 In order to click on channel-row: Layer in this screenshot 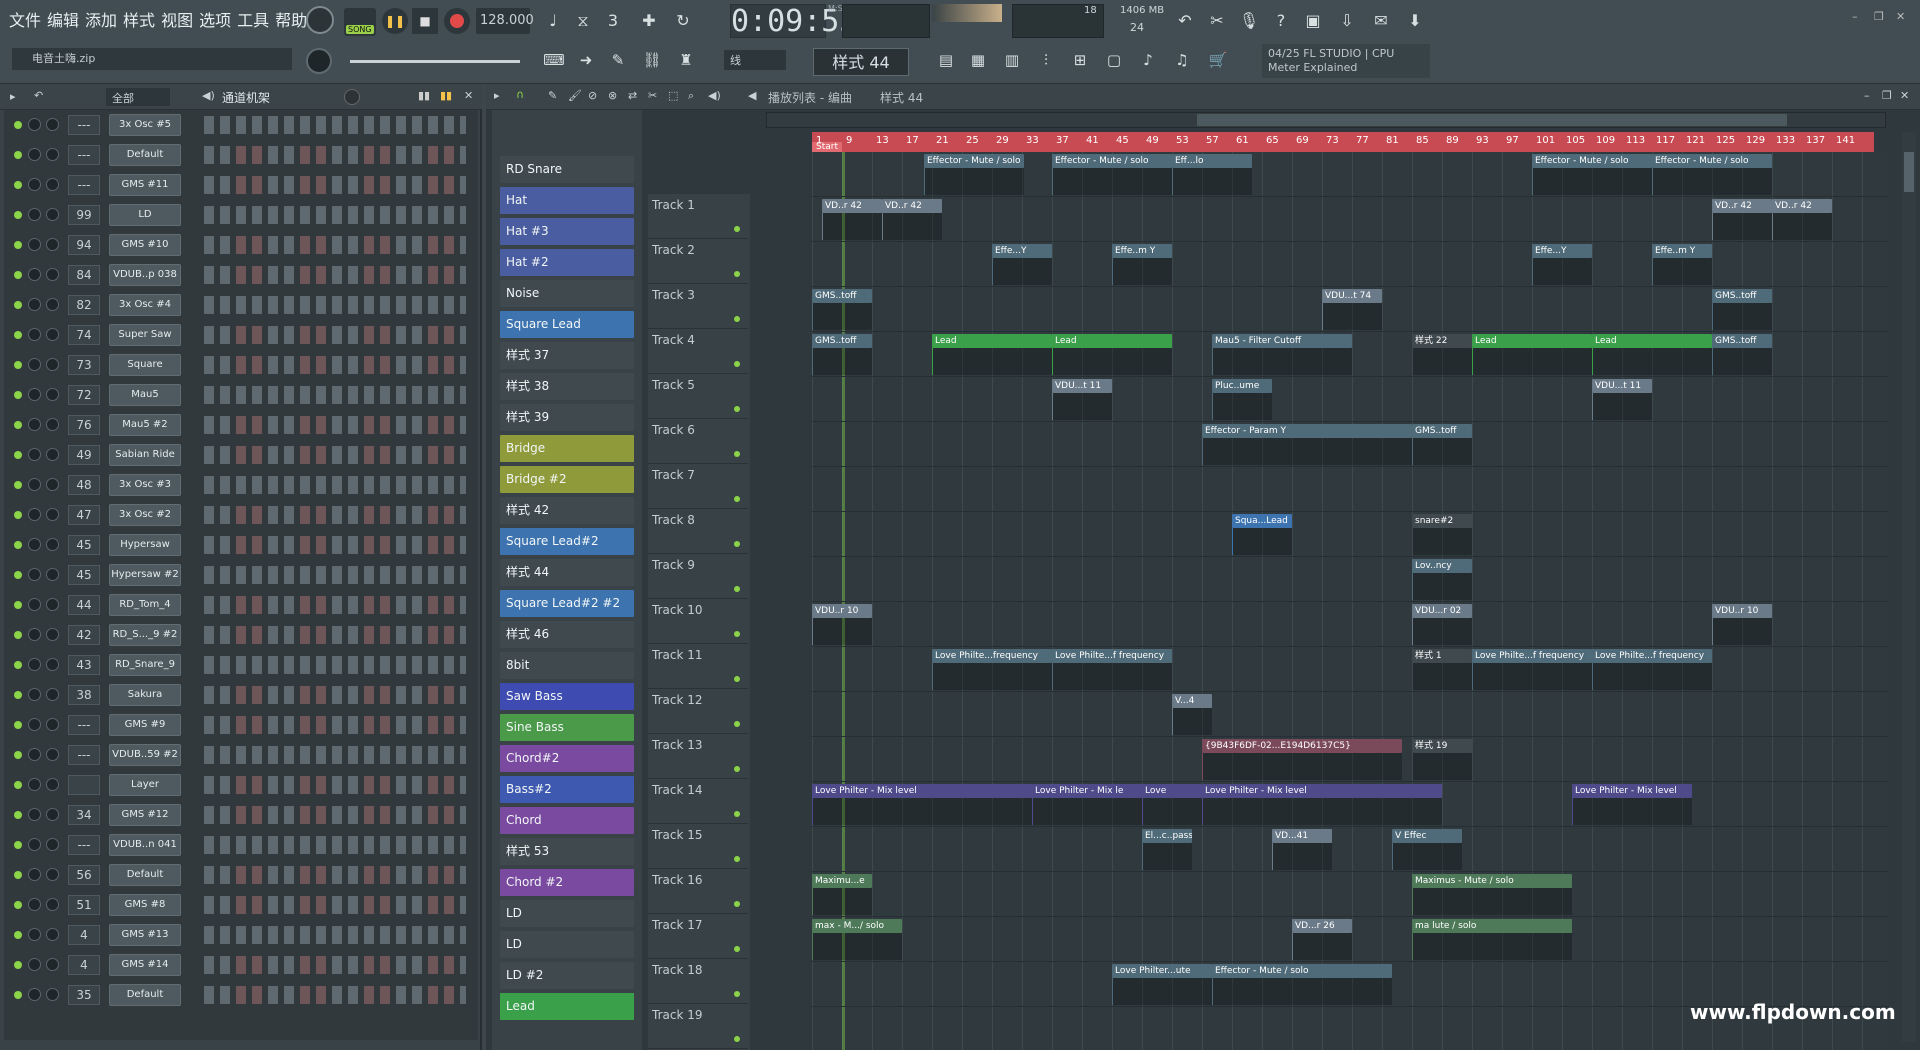, I will do `click(241, 785)`.